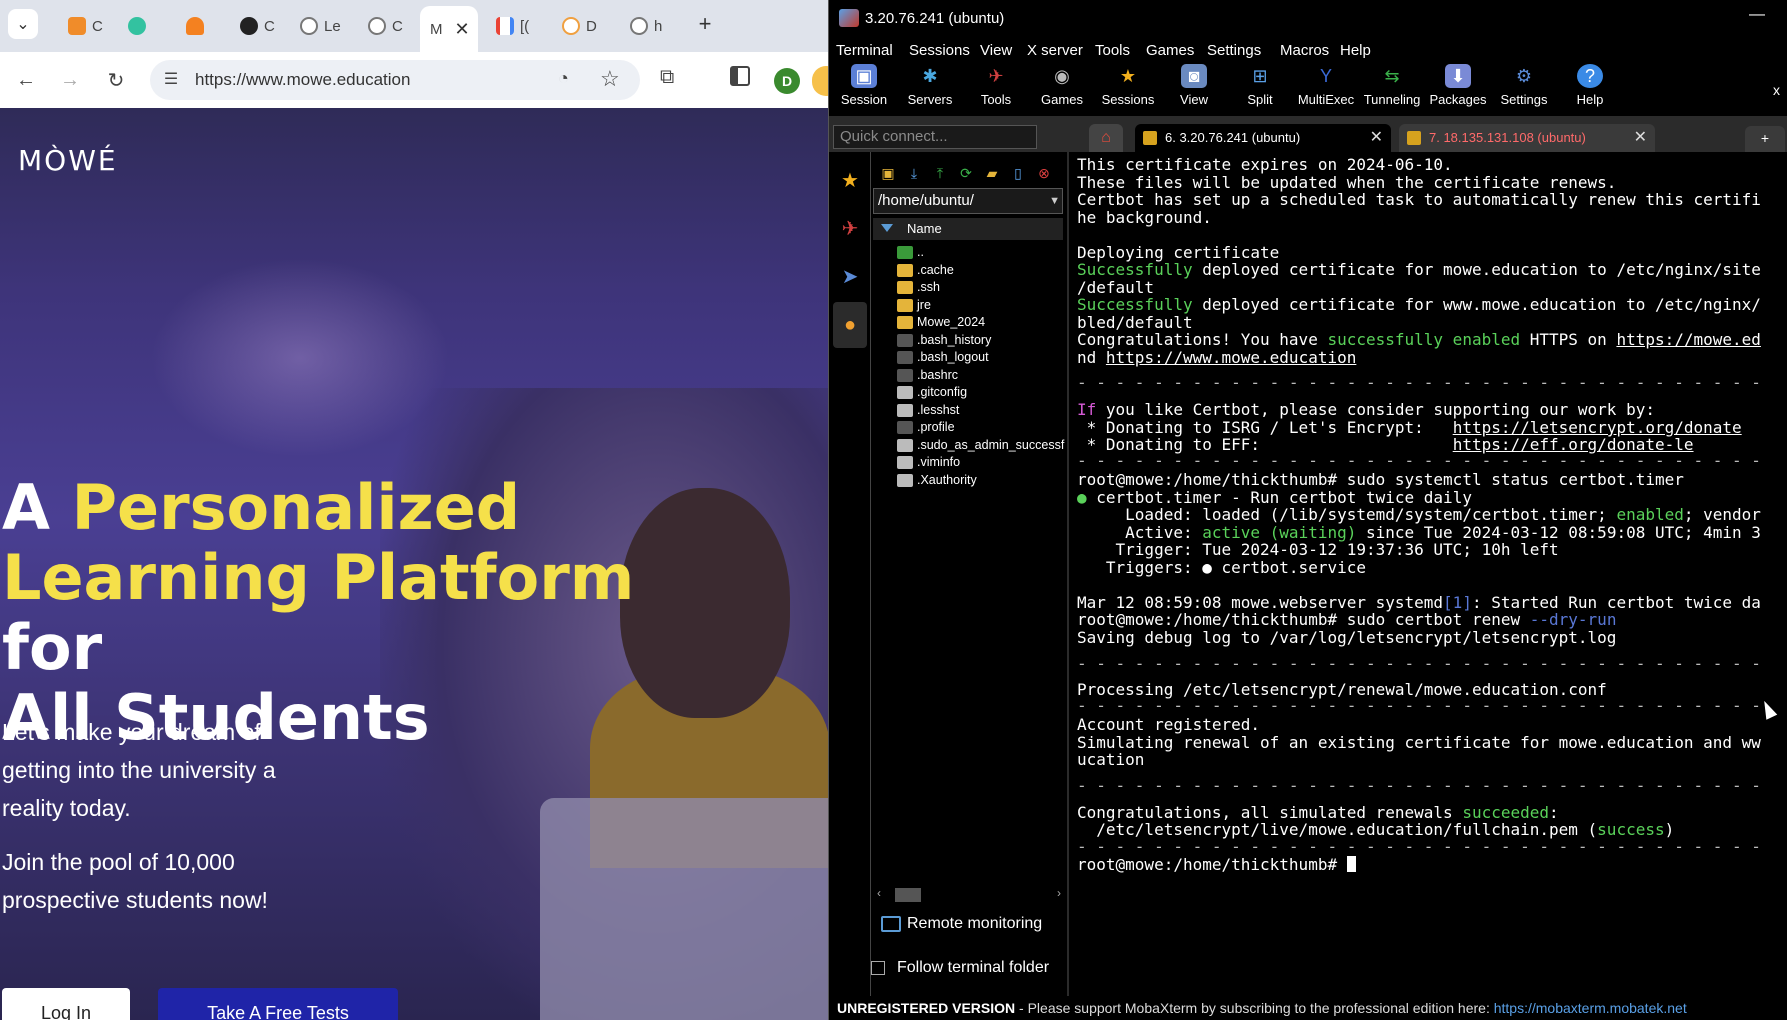  I want to click on sidebar-sftp-button: ●, so click(850, 325).